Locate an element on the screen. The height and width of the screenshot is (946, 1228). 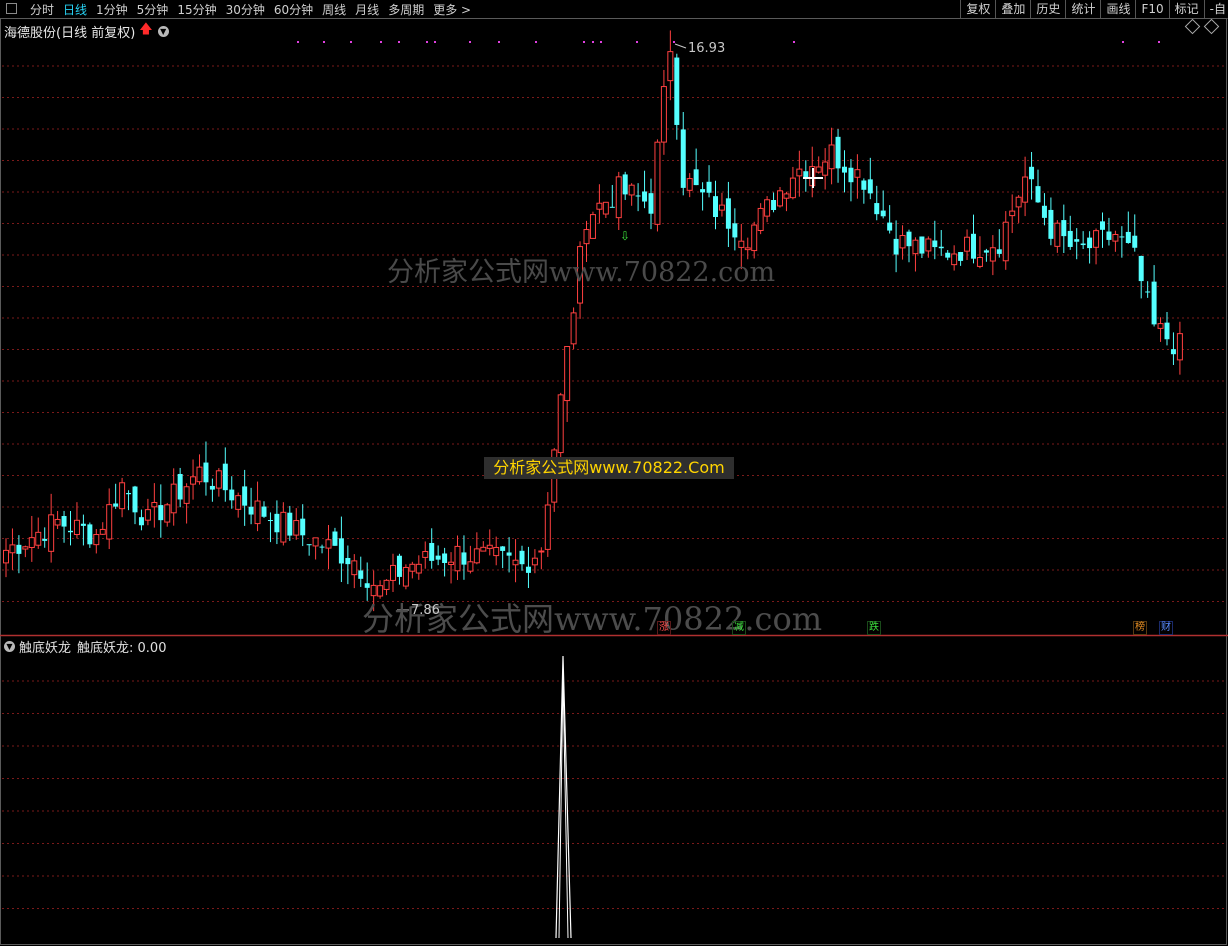
badge-cai: 财 is located at coordinates (1166, 628).